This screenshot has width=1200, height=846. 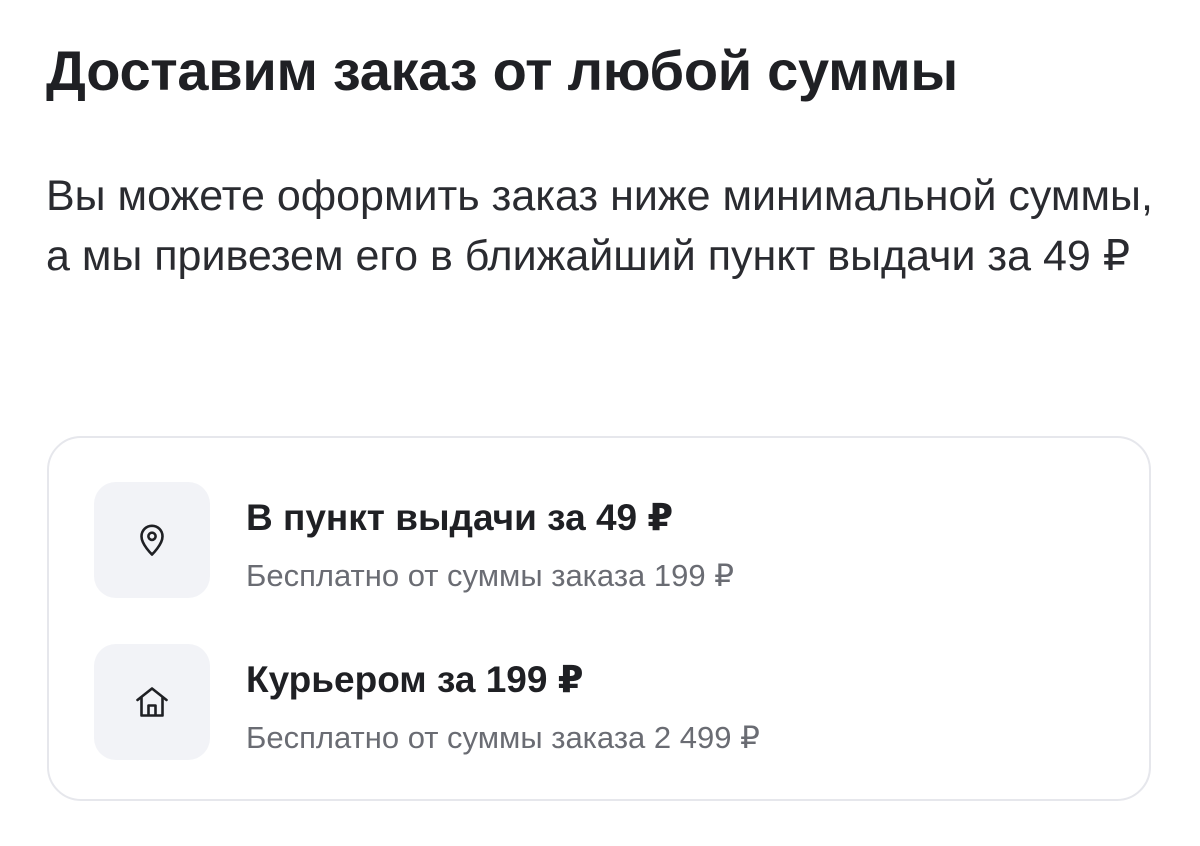 I want to click on location-pin-icon, so click(x=152, y=540).